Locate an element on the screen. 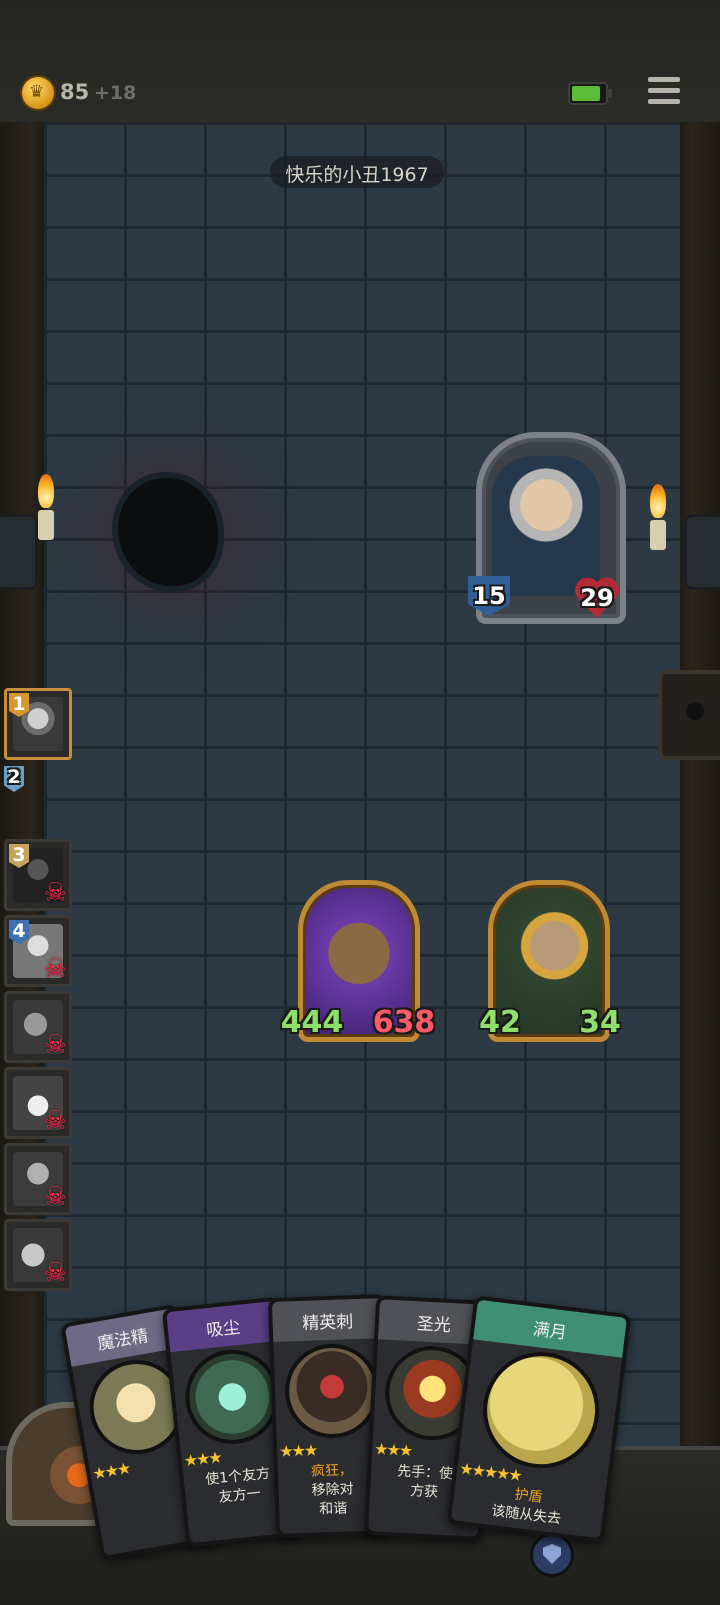 The width and height of the screenshot is (720, 1605). right-wall is located at coordinates (700, 792).